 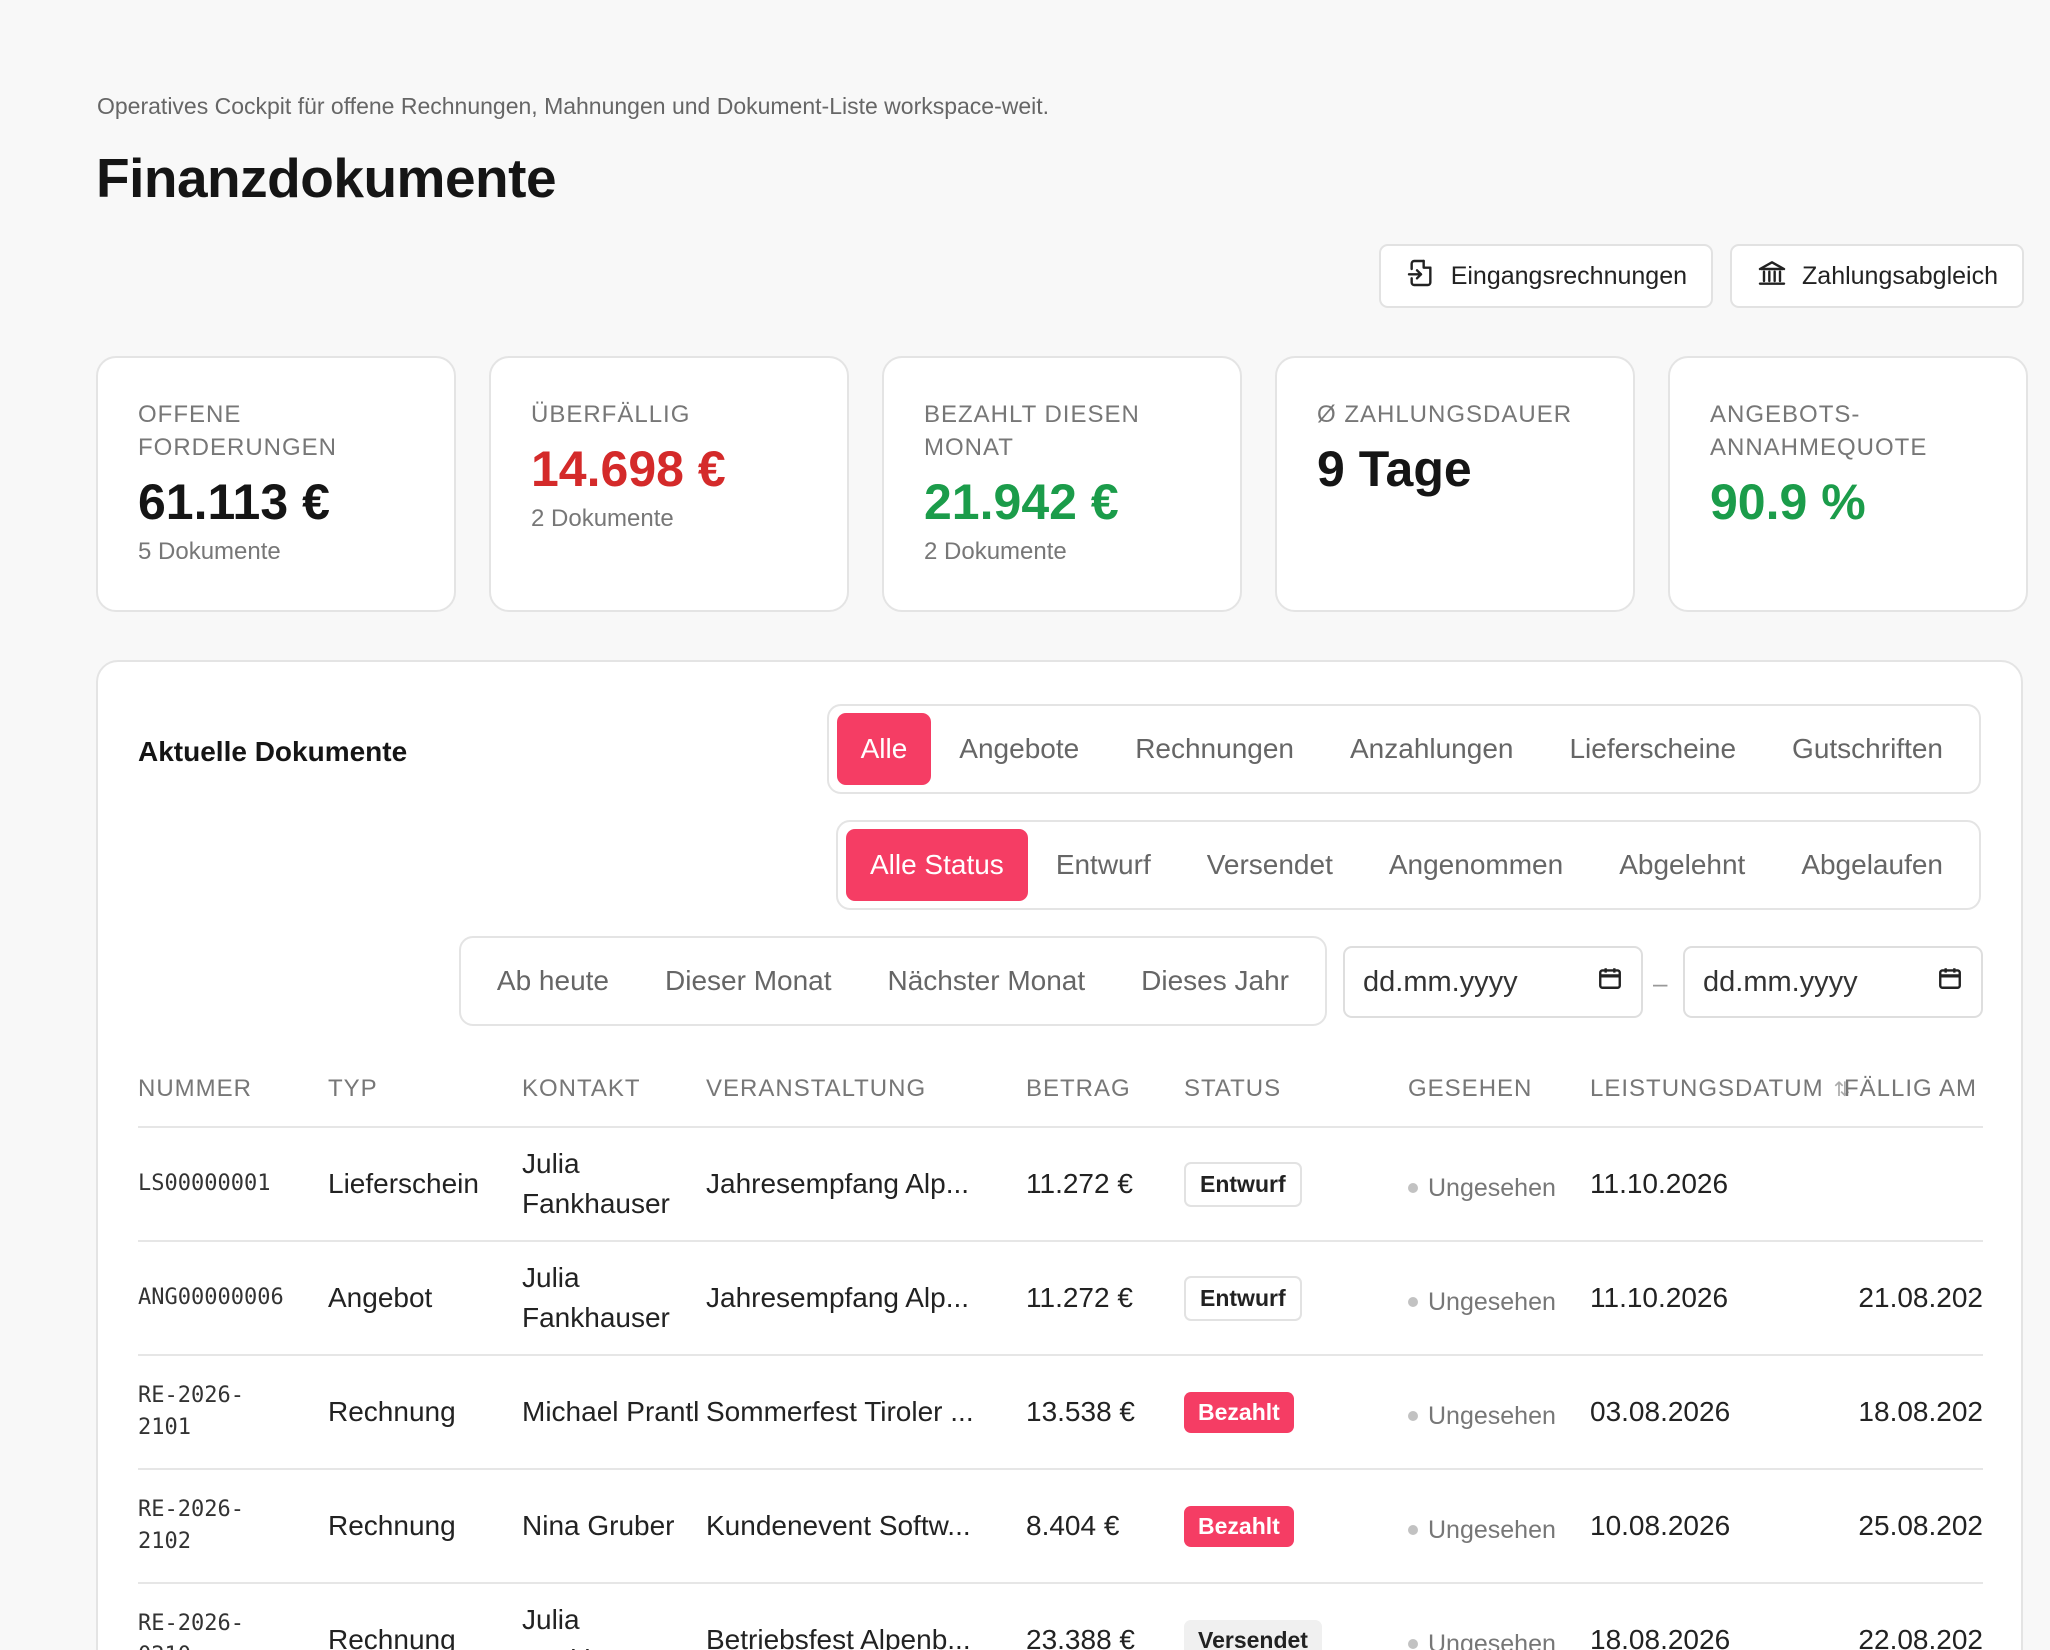 I want to click on bank-icon, so click(x=1772, y=276).